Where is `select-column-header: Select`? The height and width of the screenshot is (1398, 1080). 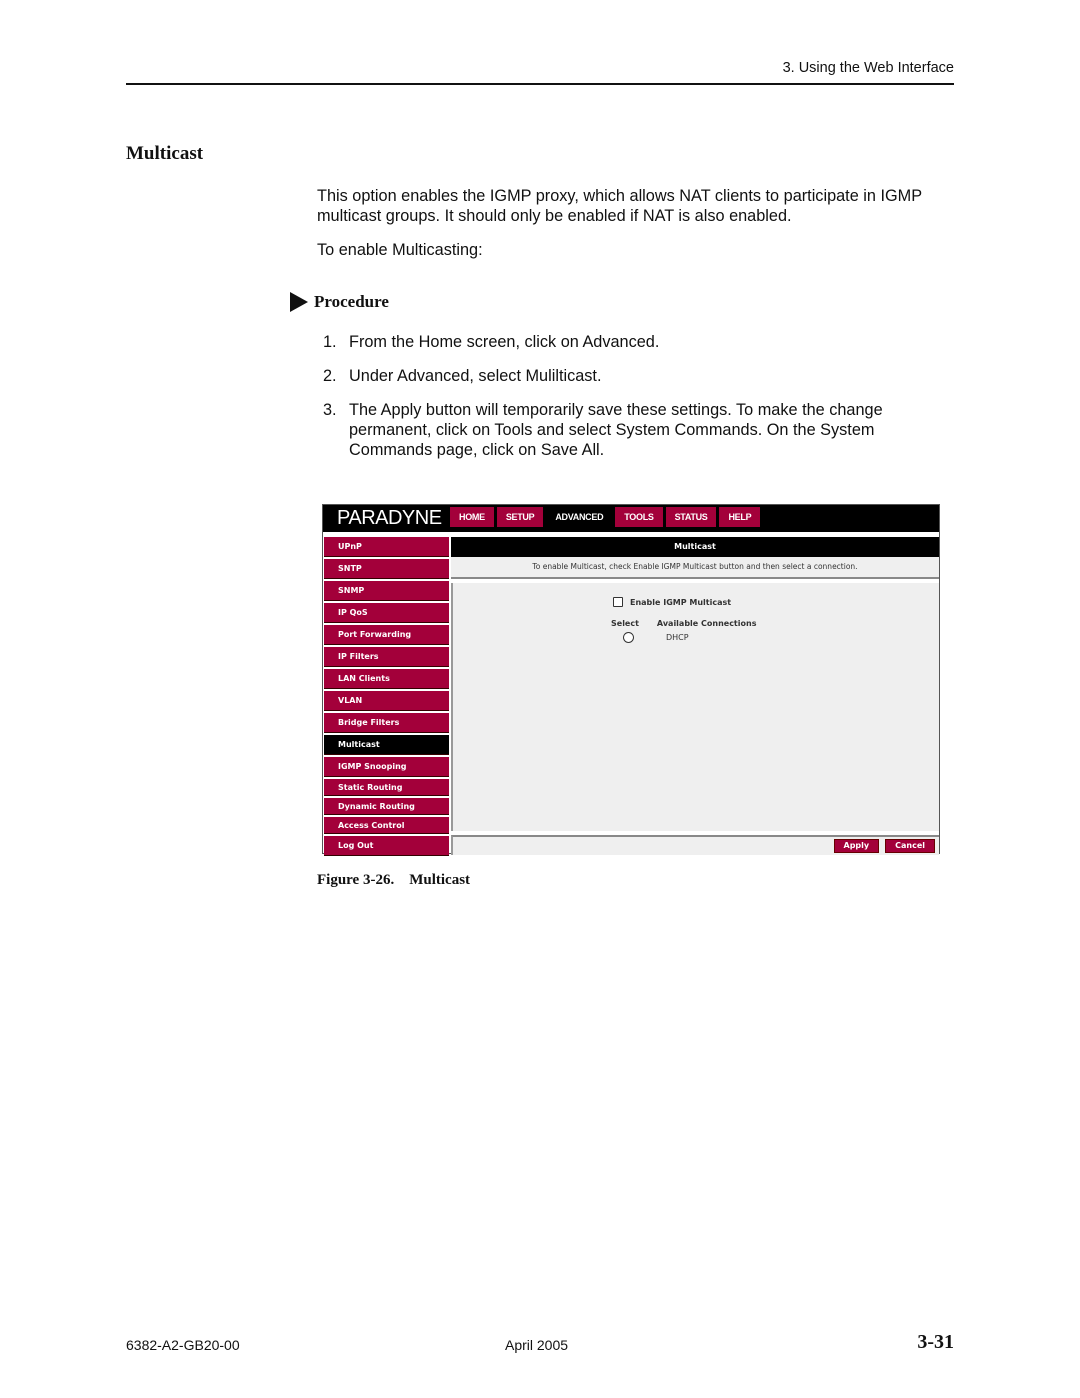 select-column-header: Select is located at coordinates (625, 623).